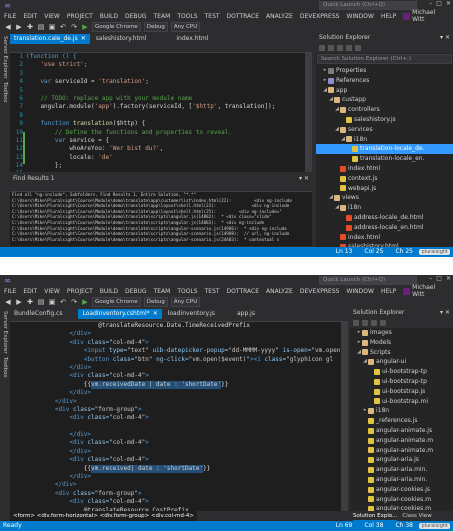  I want to click on editor-scrollbar, so click(308, 112).